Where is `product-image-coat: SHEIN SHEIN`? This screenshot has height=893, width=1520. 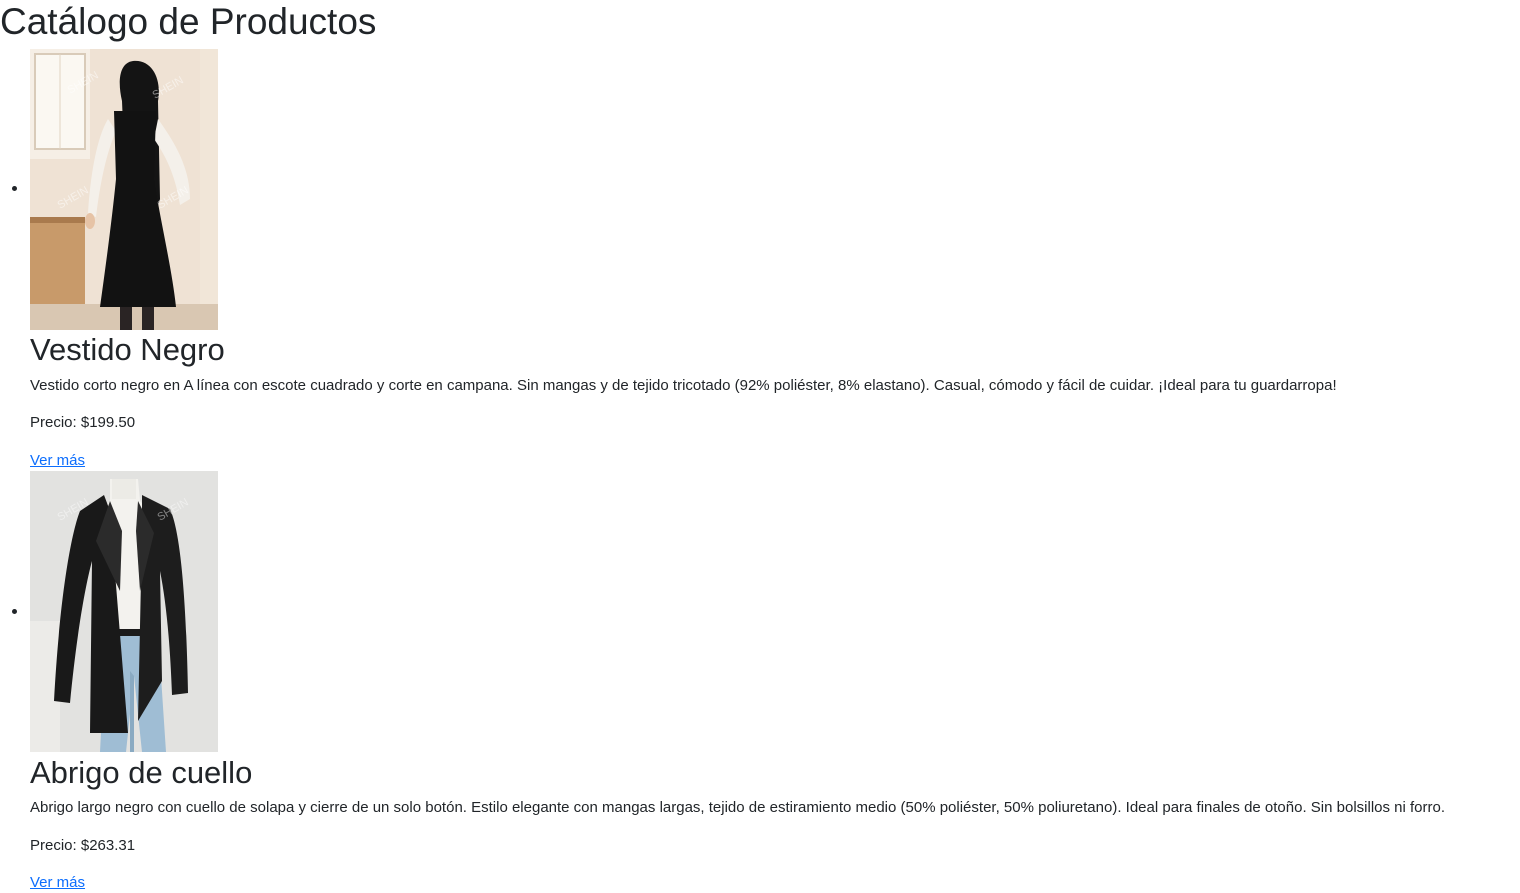 product-image-coat: SHEIN SHEIN is located at coordinates (124, 611).